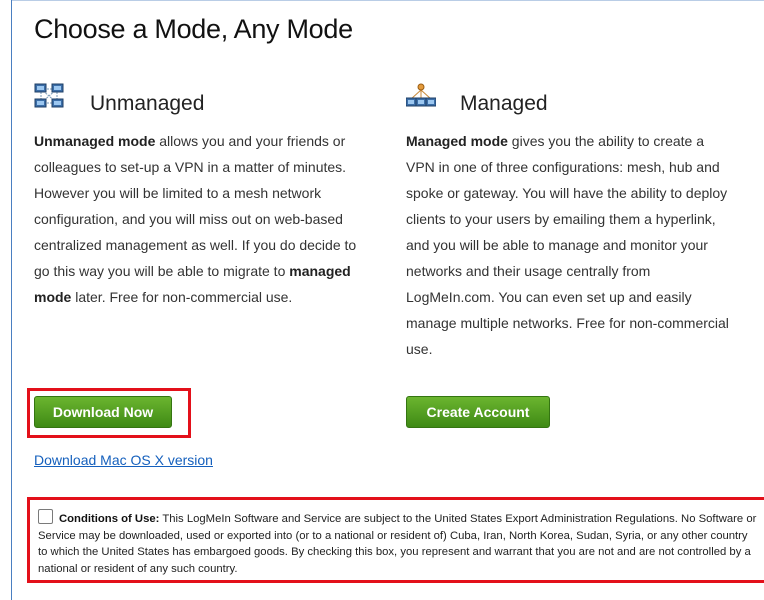 The image size is (764, 600). Describe the element at coordinates (421, 96) in the screenshot. I see `managed-network-icon` at that location.